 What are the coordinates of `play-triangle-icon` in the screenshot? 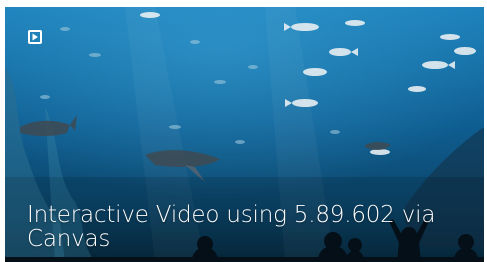 It's located at (35, 37).